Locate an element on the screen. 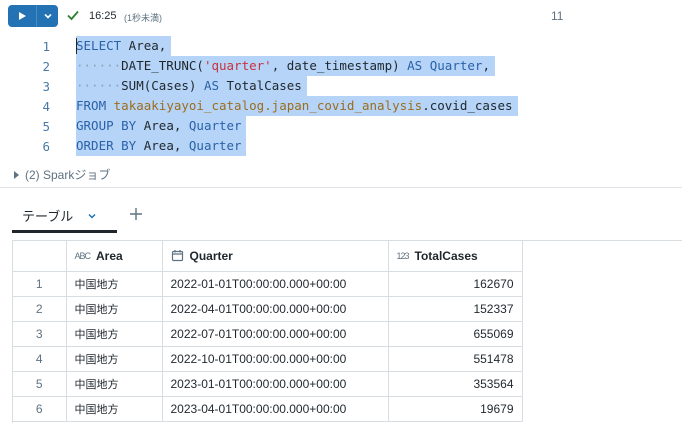  code-text: SELECT Area, is located at coordinates (121, 45).